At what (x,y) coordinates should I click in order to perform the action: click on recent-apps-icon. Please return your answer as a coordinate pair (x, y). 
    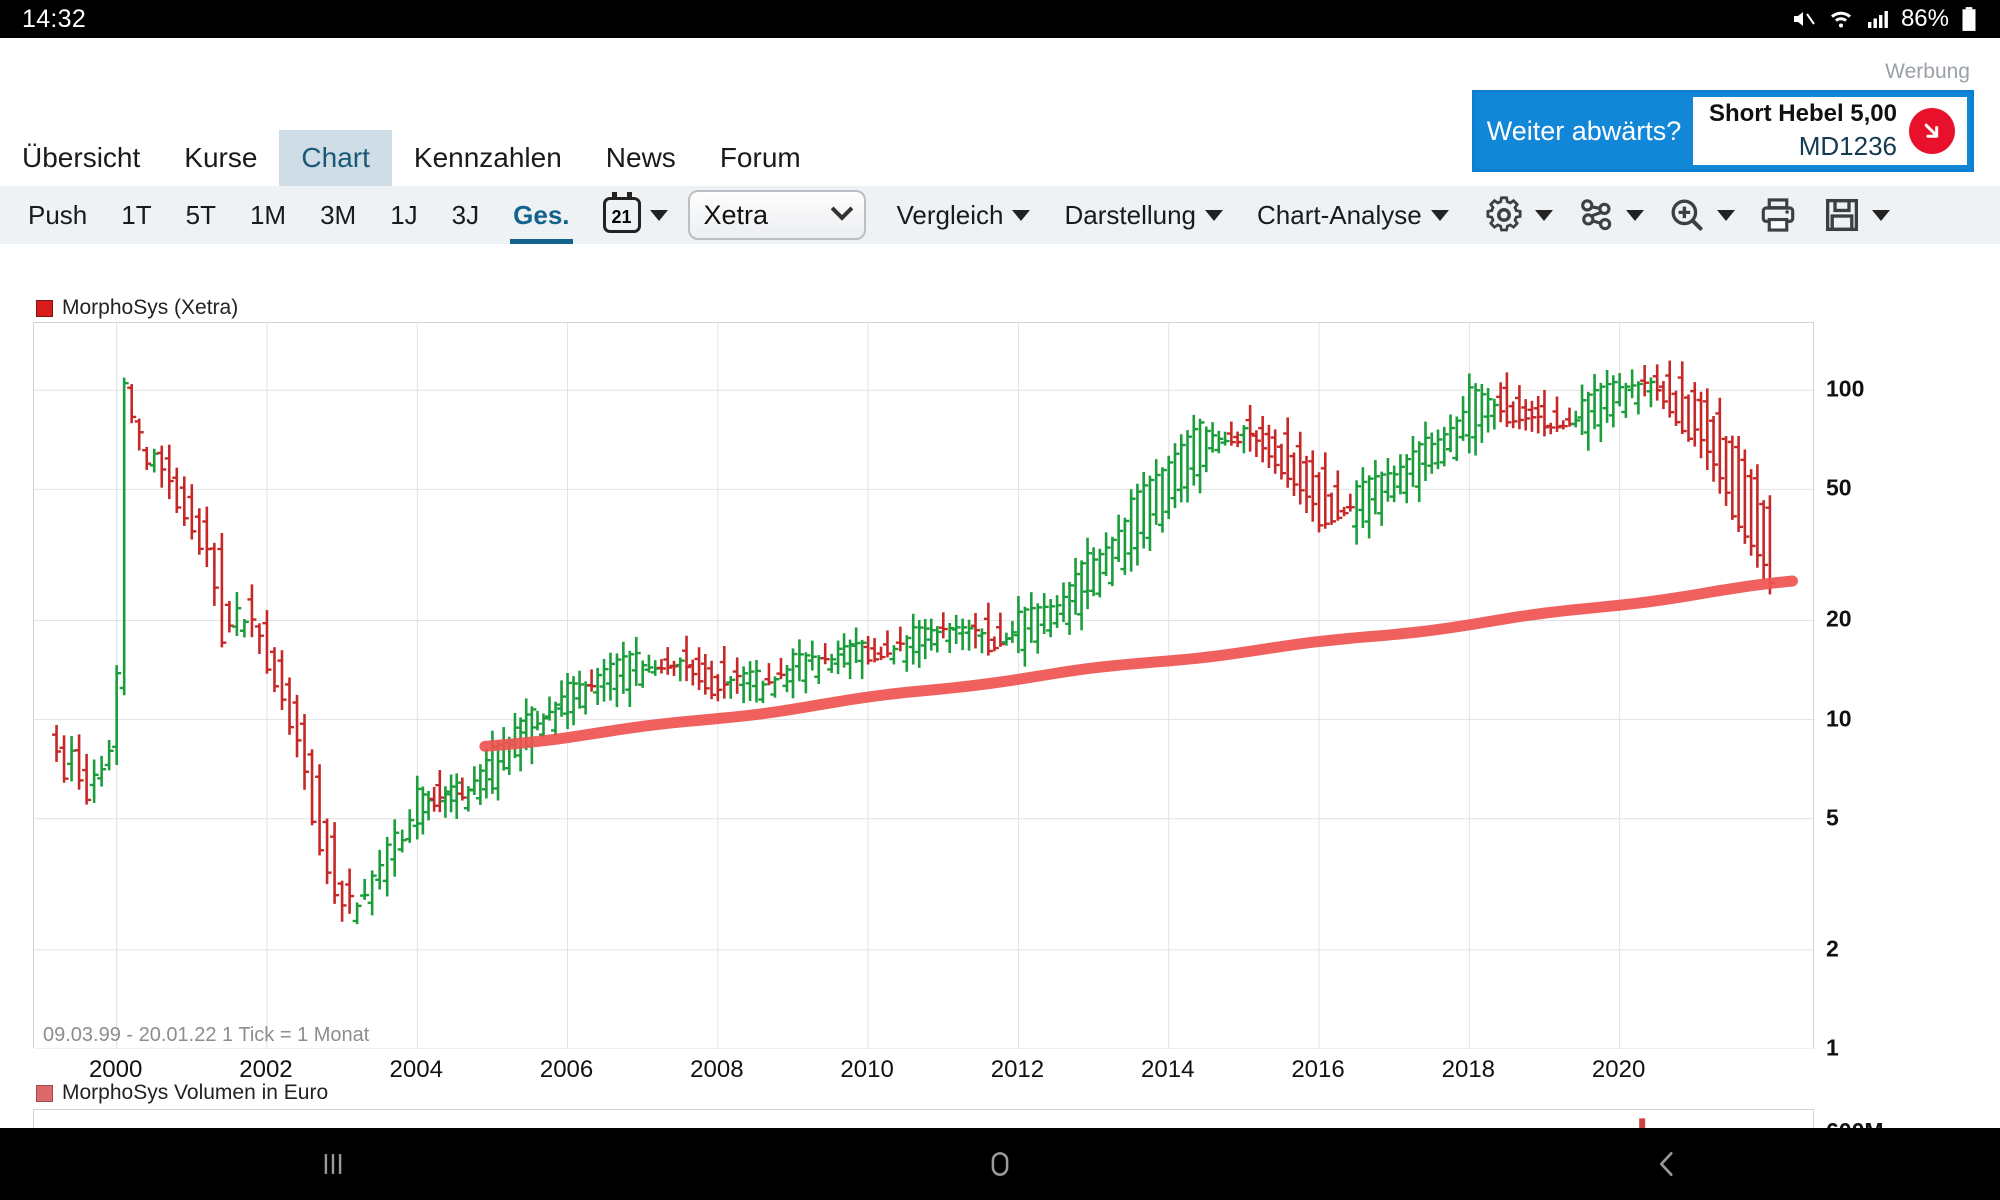
    Looking at the image, I should click on (333, 1164).